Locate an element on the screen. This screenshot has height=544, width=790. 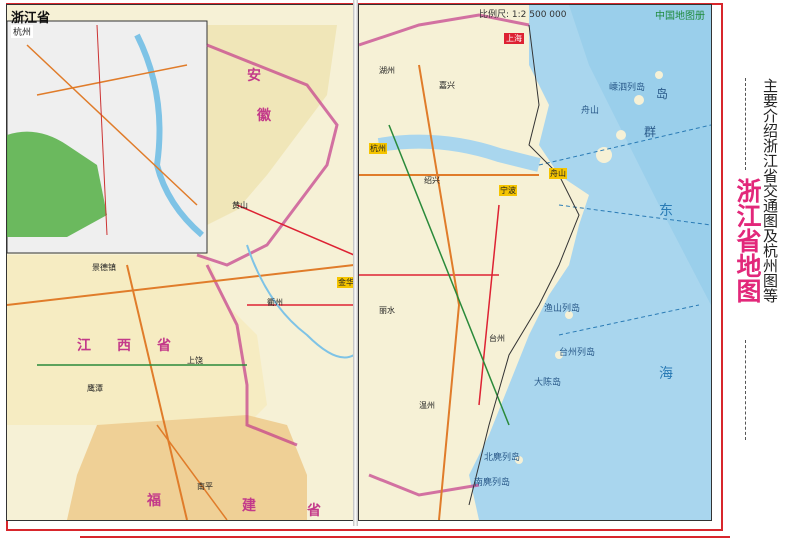
divider-top is located at coordinates (745, 124).